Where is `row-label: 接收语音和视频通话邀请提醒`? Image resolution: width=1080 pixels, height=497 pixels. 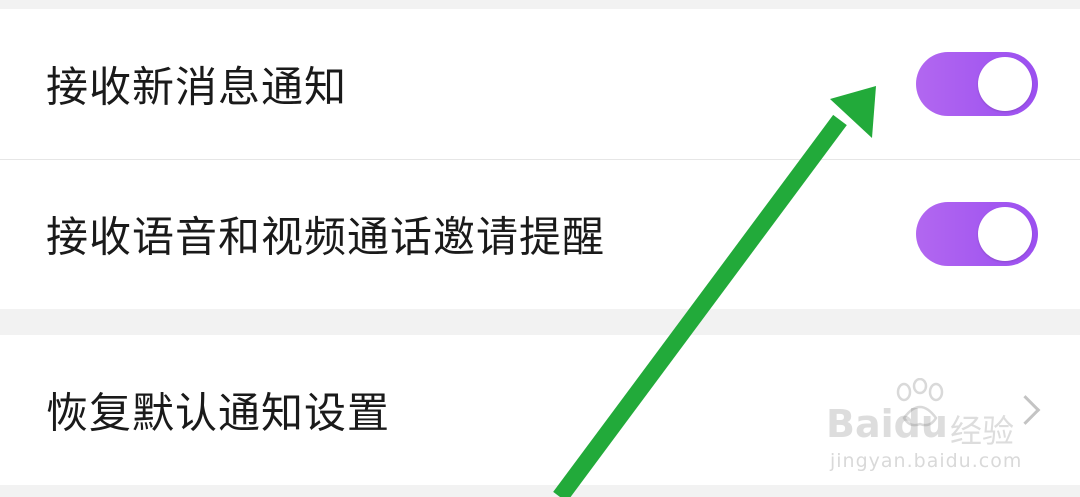 row-label: 接收语音和视频通话邀请提醒 is located at coordinates (326, 237).